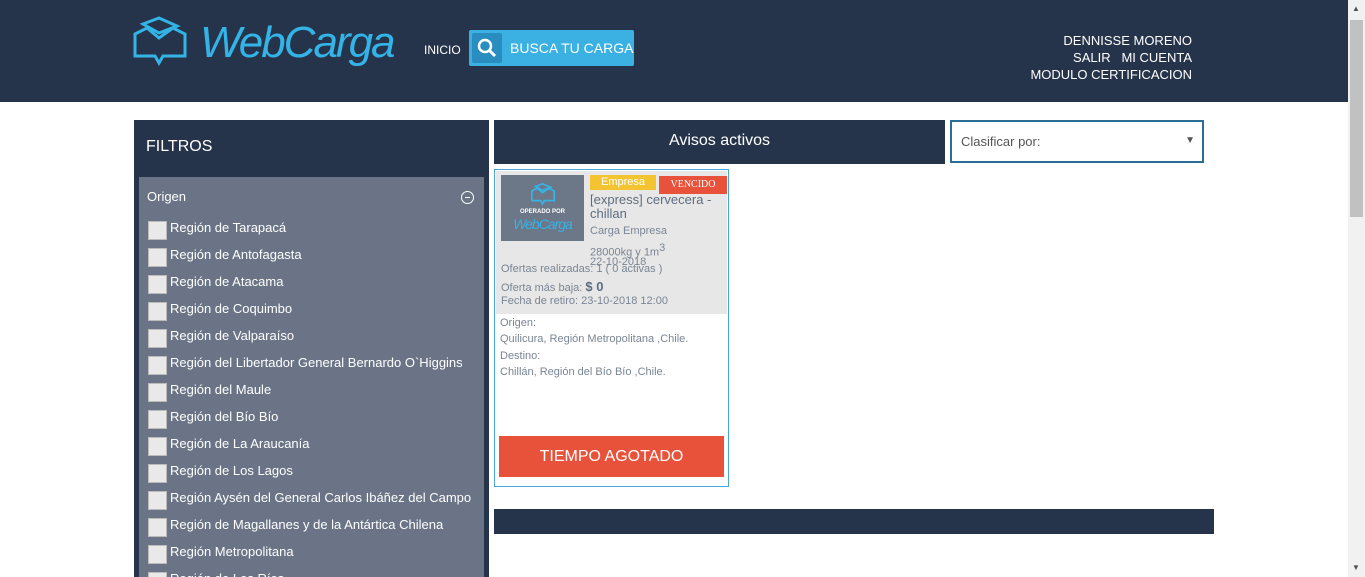 Image resolution: width=1365 pixels, height=577 pixels. Describe the element at coordinates (552, 286) in the screenshot. I see `lowest-offer: Oferta más baja: $ 0` at that location.